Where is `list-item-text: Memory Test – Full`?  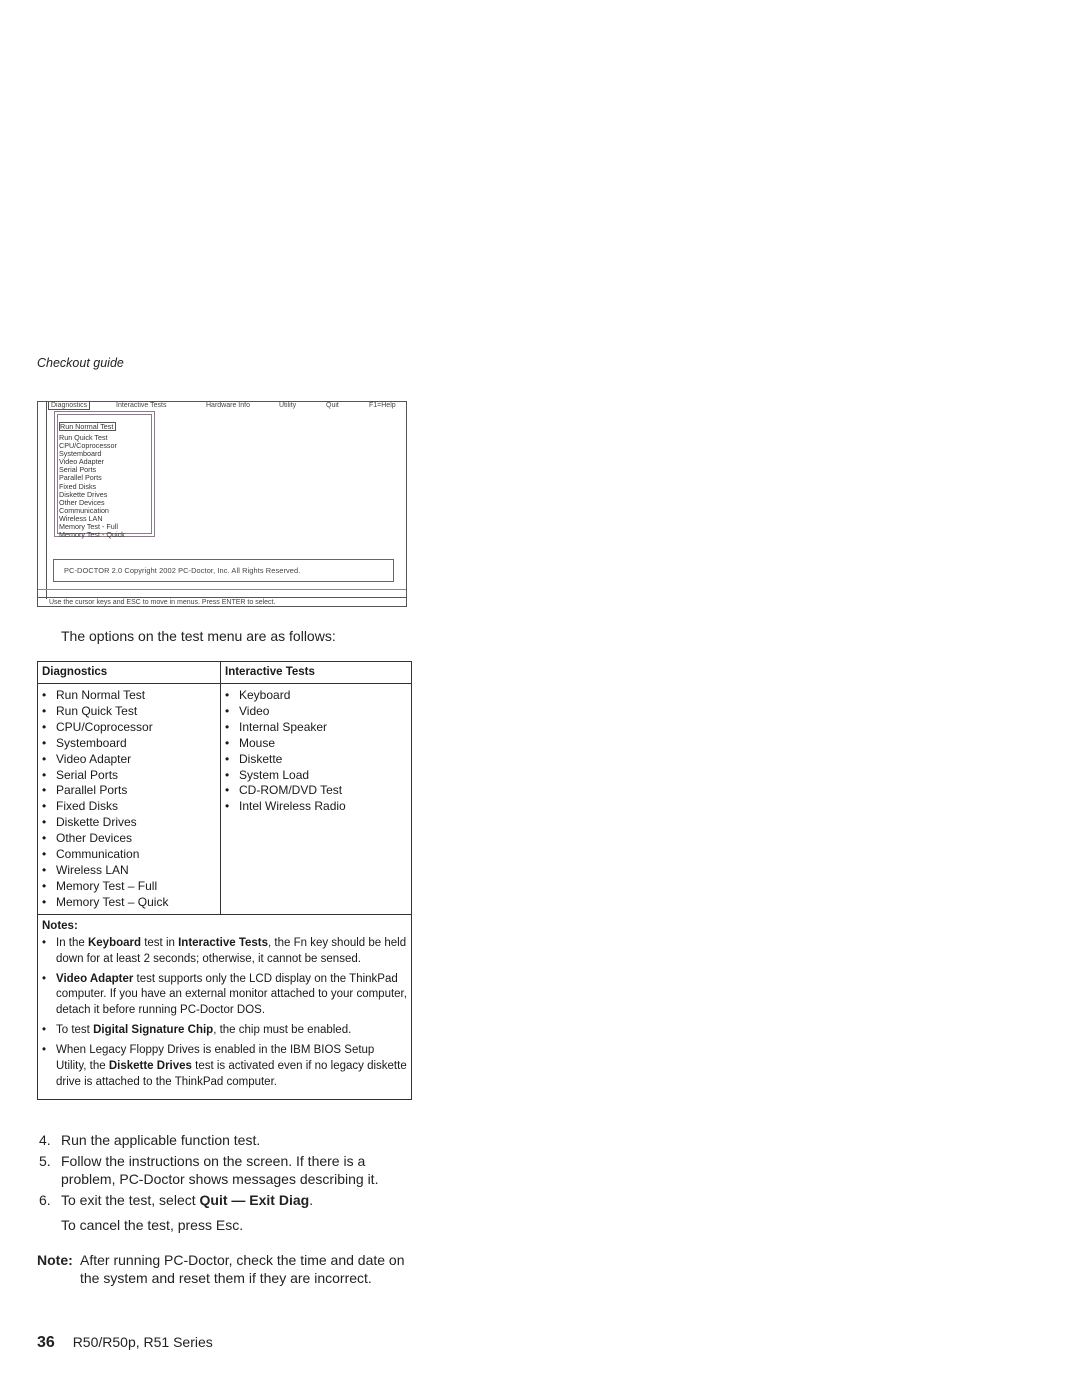 list-item-text: Memory Test – Full is located at coordinates (107, 885).